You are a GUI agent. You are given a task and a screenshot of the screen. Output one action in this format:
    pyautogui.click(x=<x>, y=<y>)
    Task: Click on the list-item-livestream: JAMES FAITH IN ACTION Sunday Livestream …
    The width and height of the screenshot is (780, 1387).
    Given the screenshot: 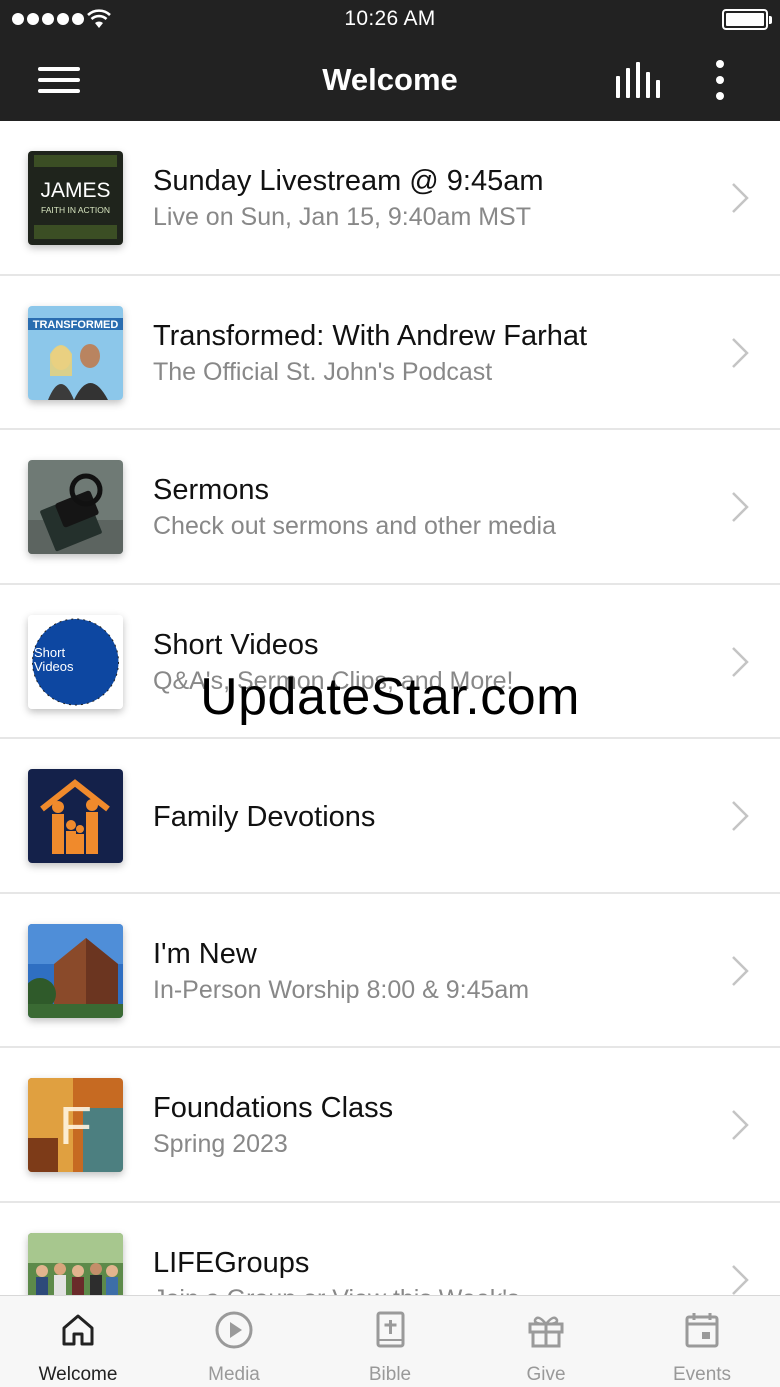 What is the action you would take?
    pyautogui.click(x=390, y=198)
    